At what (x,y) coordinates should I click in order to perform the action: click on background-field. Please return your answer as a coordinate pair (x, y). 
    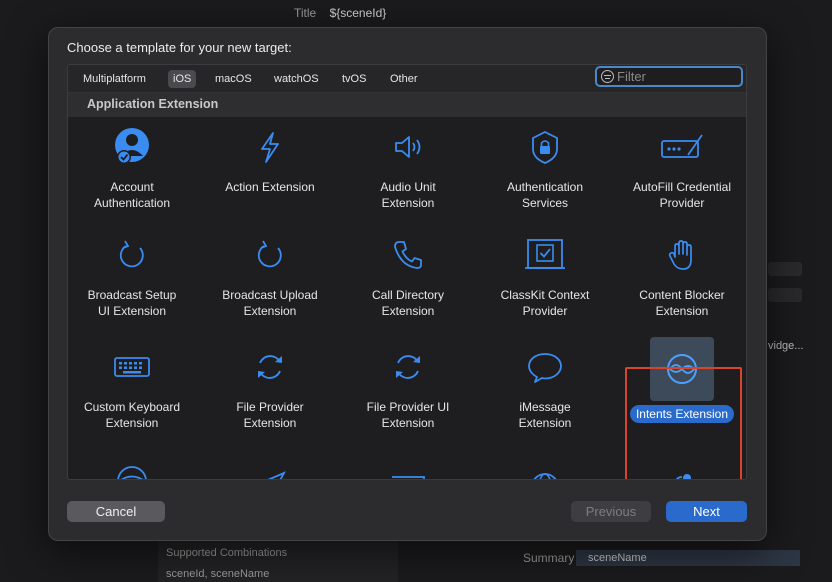
    Looking at the image, I should click on (785, 269).